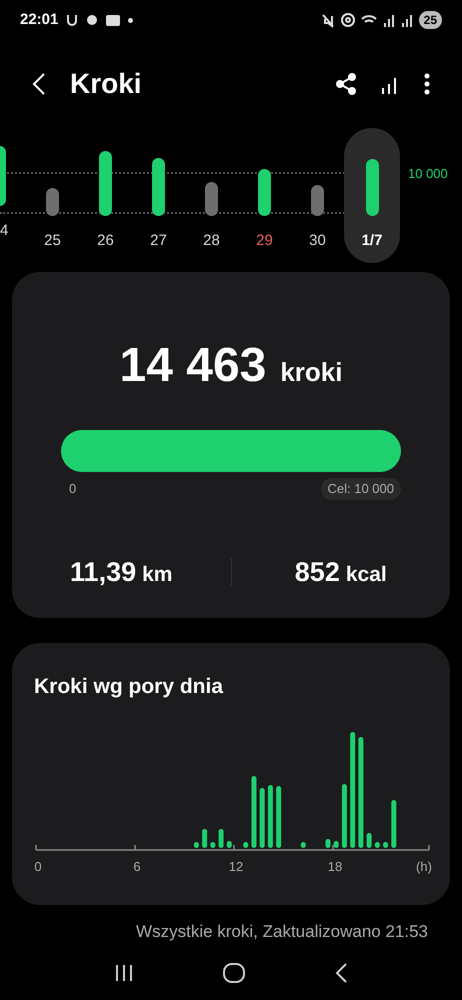 This screenshot has width=462, height=1000. I want to click on axis-label: 0, so click(38, 867).